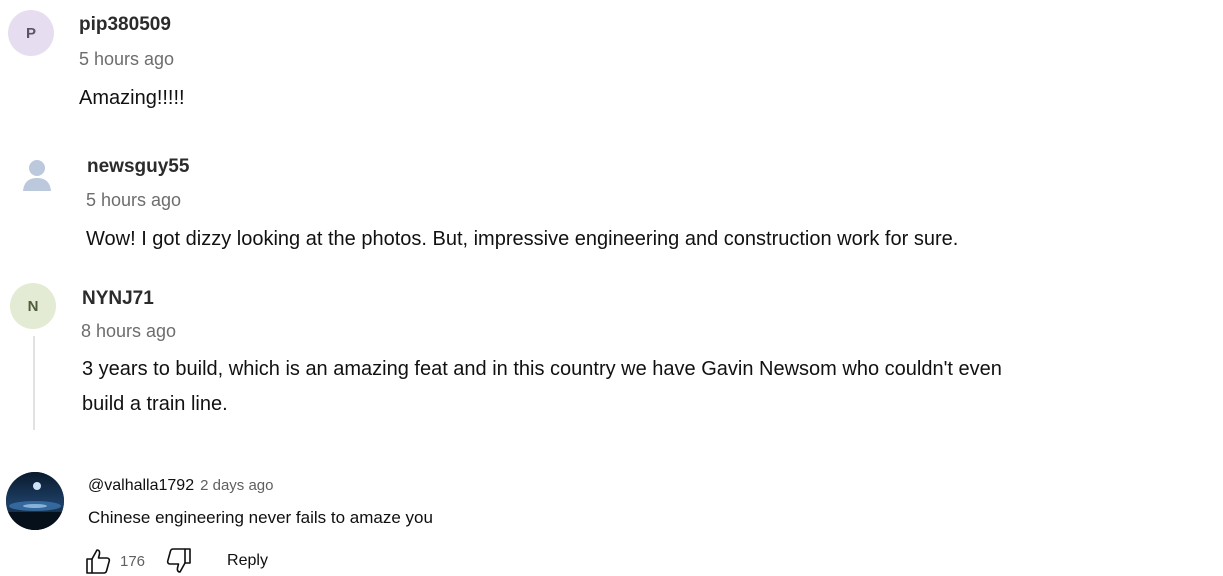 The height and width of the screenshot is (576, 1223). What do you see at coordinates (141, 485) in the screenshot?
I see `comment-handle: @valhalla1792` at bounding box center [141, 485].